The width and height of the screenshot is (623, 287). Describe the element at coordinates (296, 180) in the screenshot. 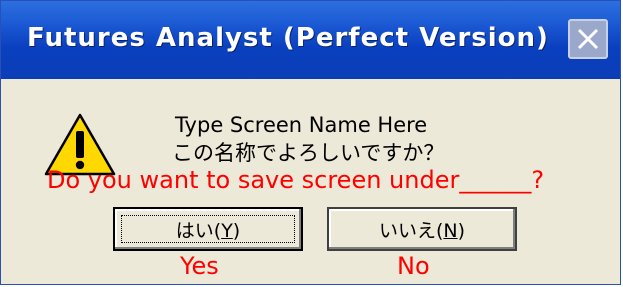

I see `translation-annotation: Do you want to save screen under______?` at that location.